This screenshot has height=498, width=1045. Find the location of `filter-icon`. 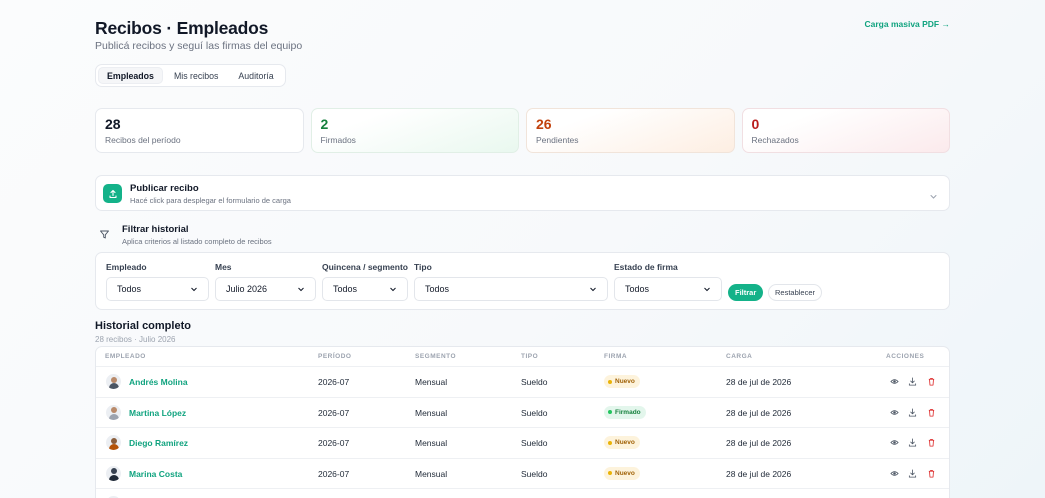

filter-icon is located at coordinates (104, 236).